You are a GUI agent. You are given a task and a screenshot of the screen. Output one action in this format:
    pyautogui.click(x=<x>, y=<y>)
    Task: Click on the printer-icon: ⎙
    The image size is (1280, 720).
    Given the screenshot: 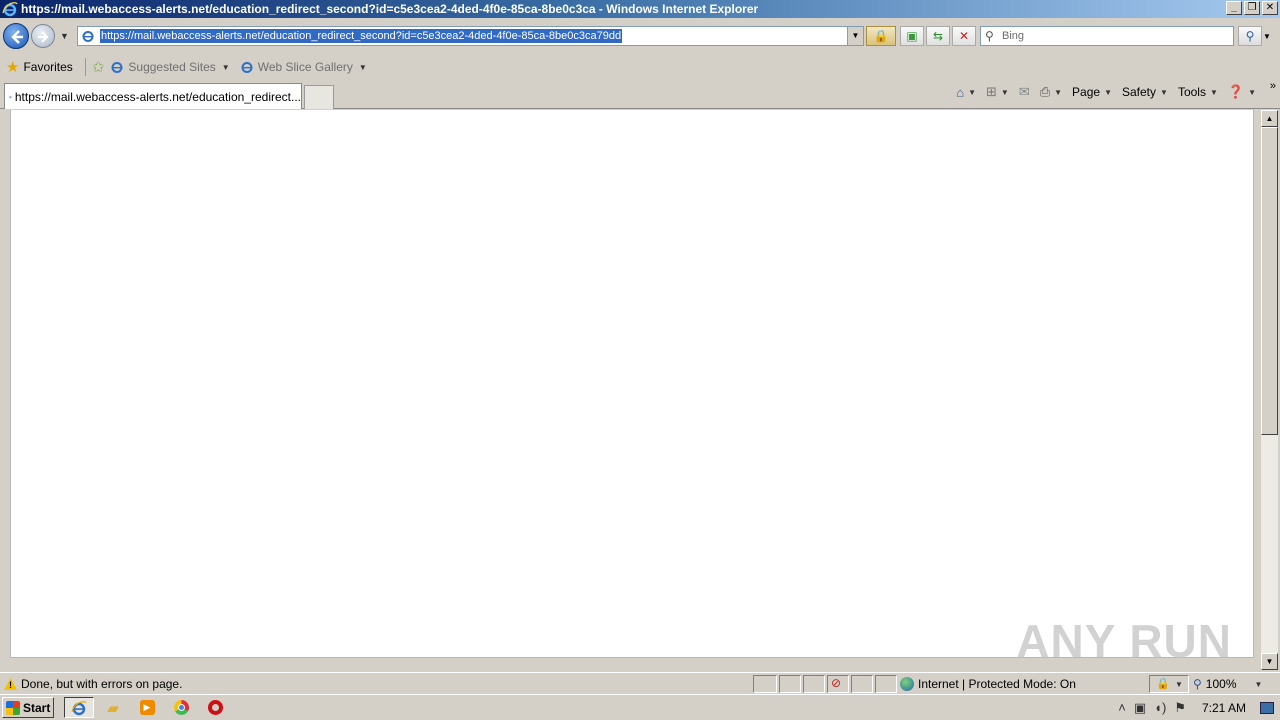 What is the action you would take?
    pyautogui.click(x=1045, y=91)
    